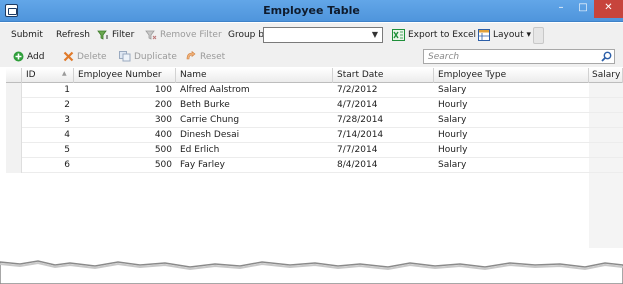 The image size is (623, 284). What do you see at coordinates (314, 105) in the screenshot?
I see `table-row: 2 200 Beth Burke 4/7/2014 Hourly` at bounding box center [314, 105].